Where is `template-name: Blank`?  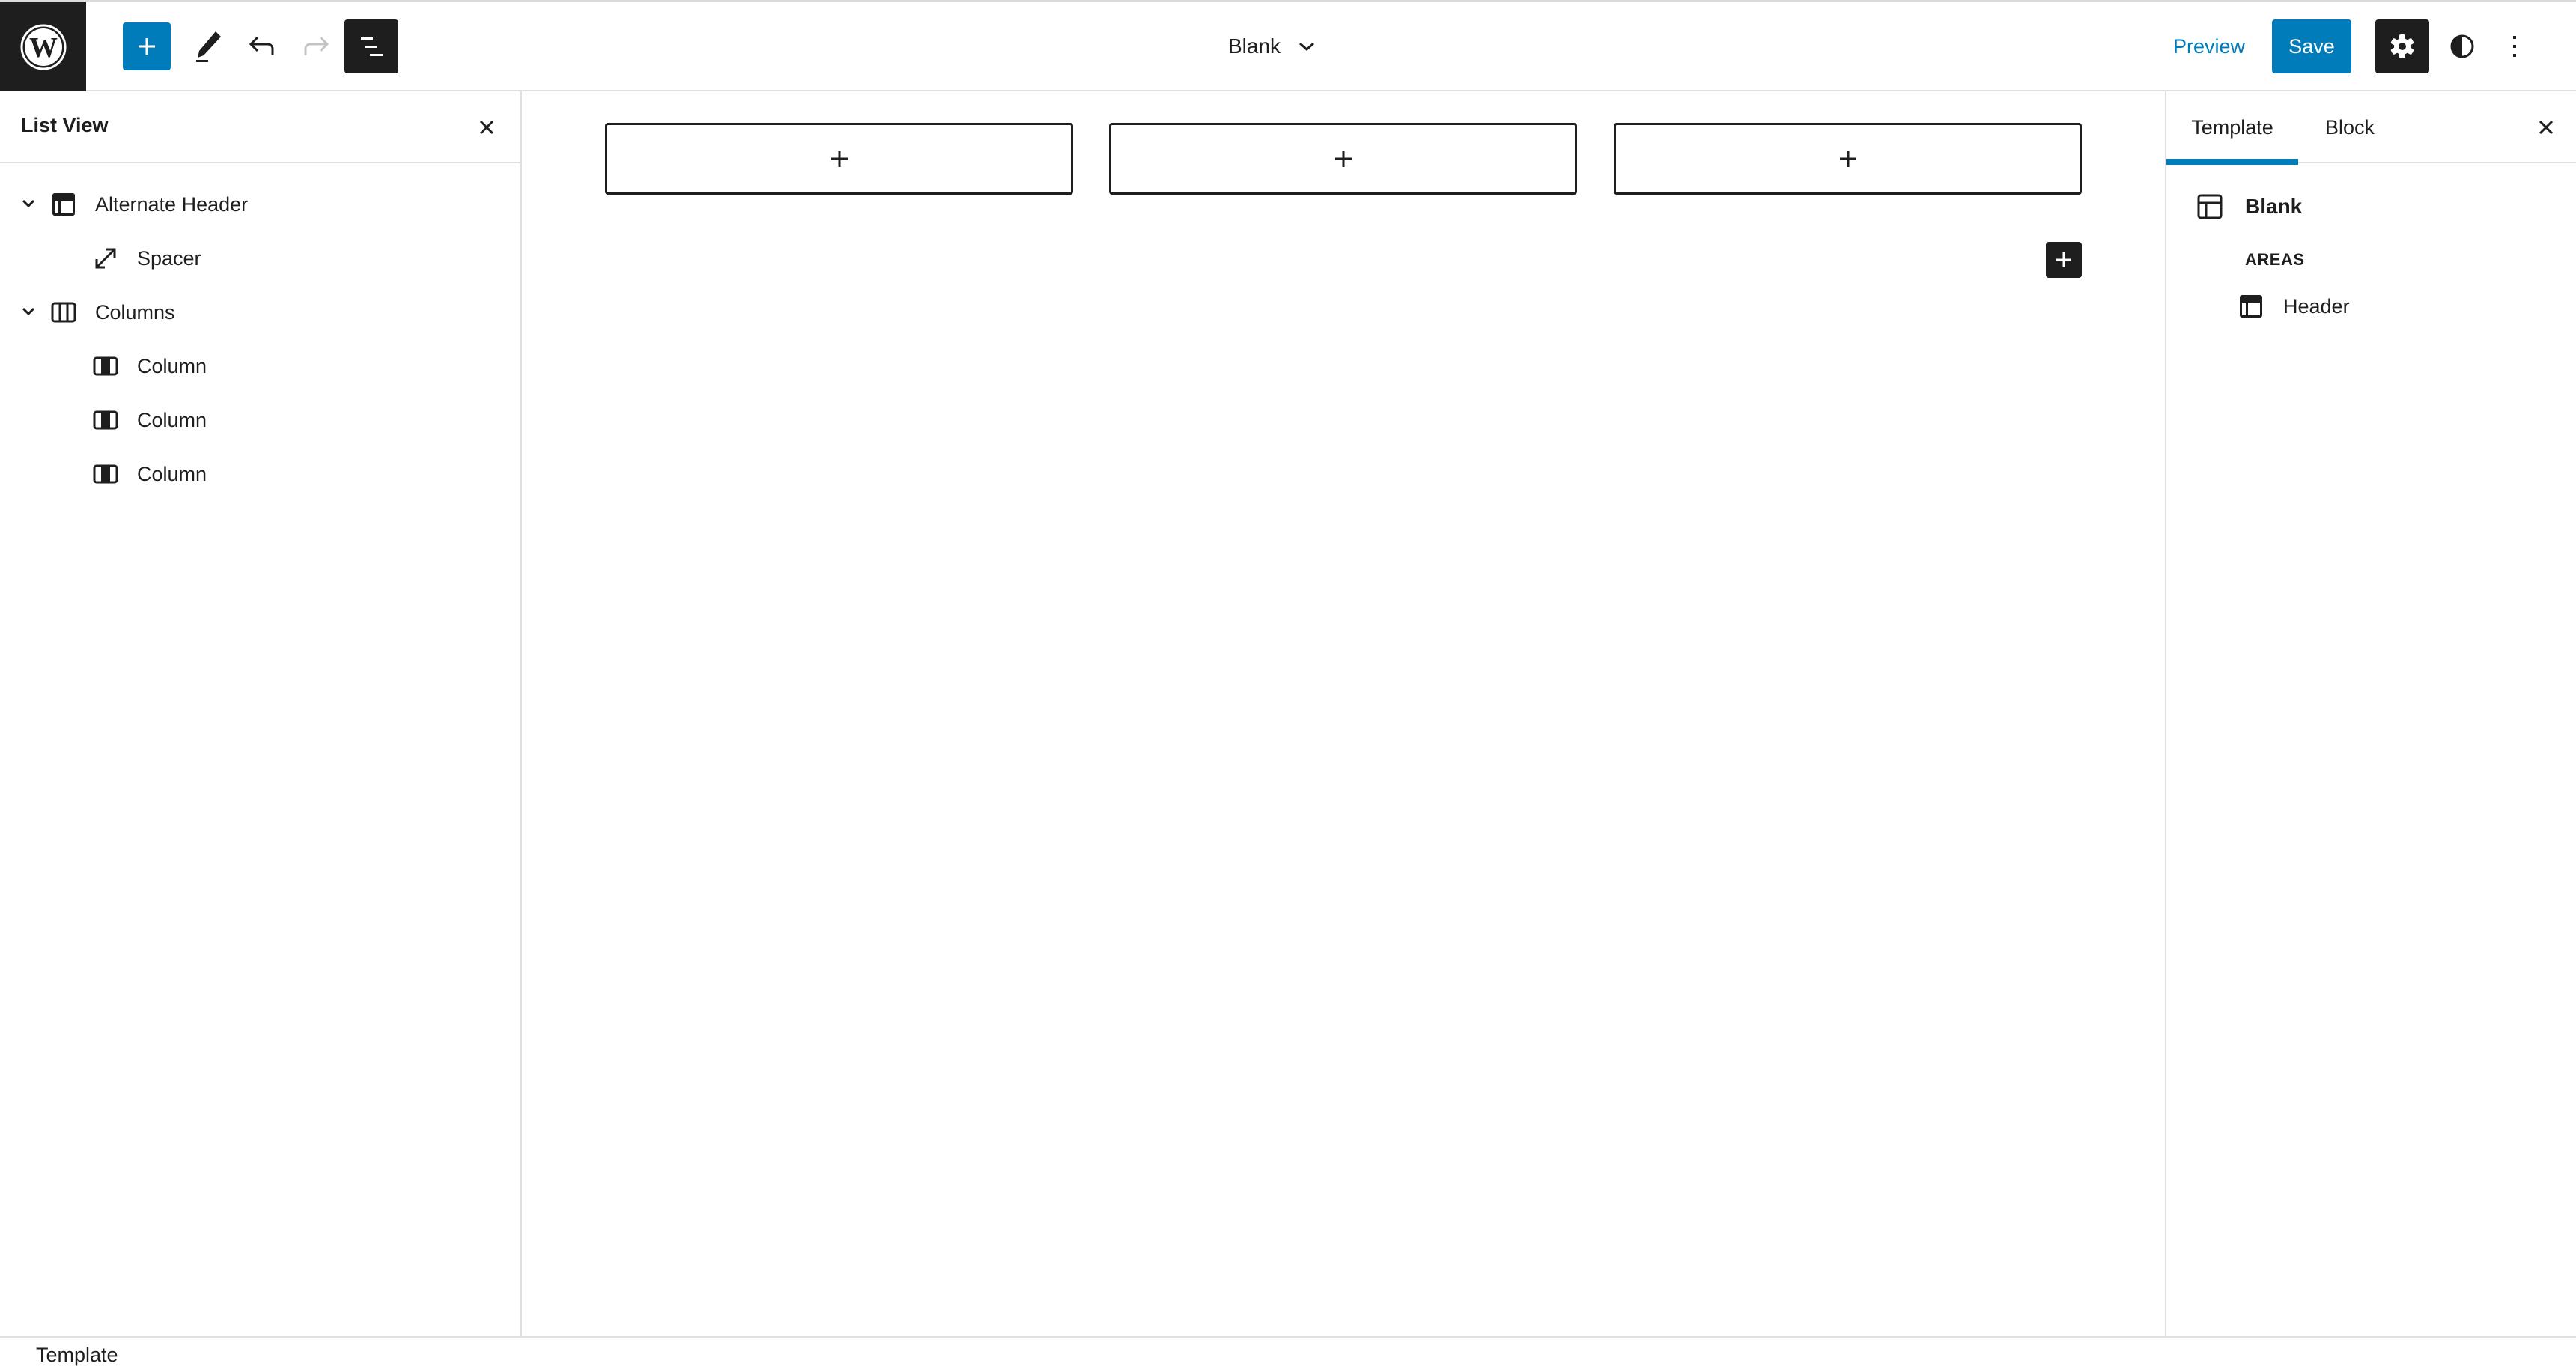
template-name: Blank is located at coordinates (2274, 207).